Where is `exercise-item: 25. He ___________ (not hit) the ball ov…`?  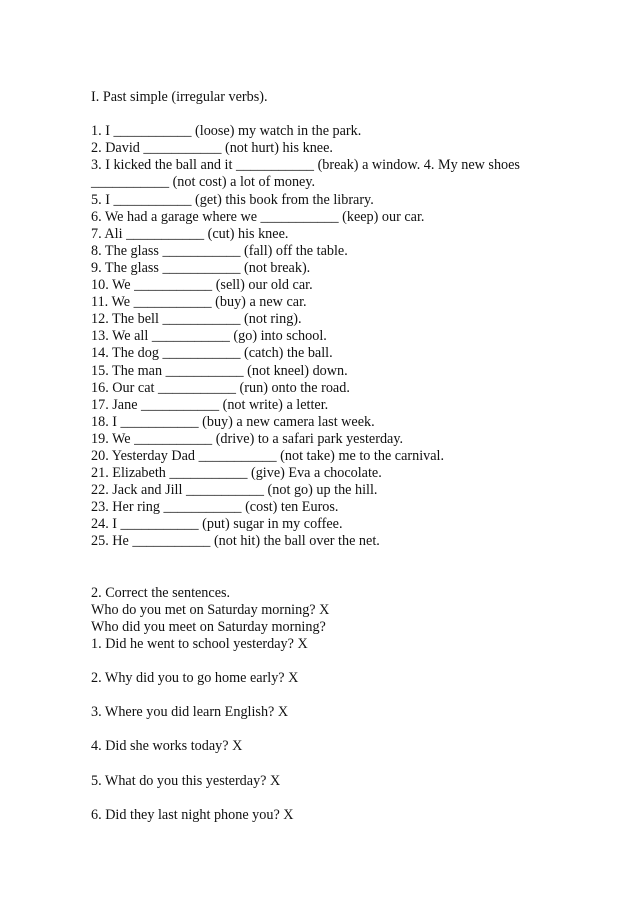
exercise-item: 25. He ___________ (not hit) the ball ov… is located at coordinates (235, 541).